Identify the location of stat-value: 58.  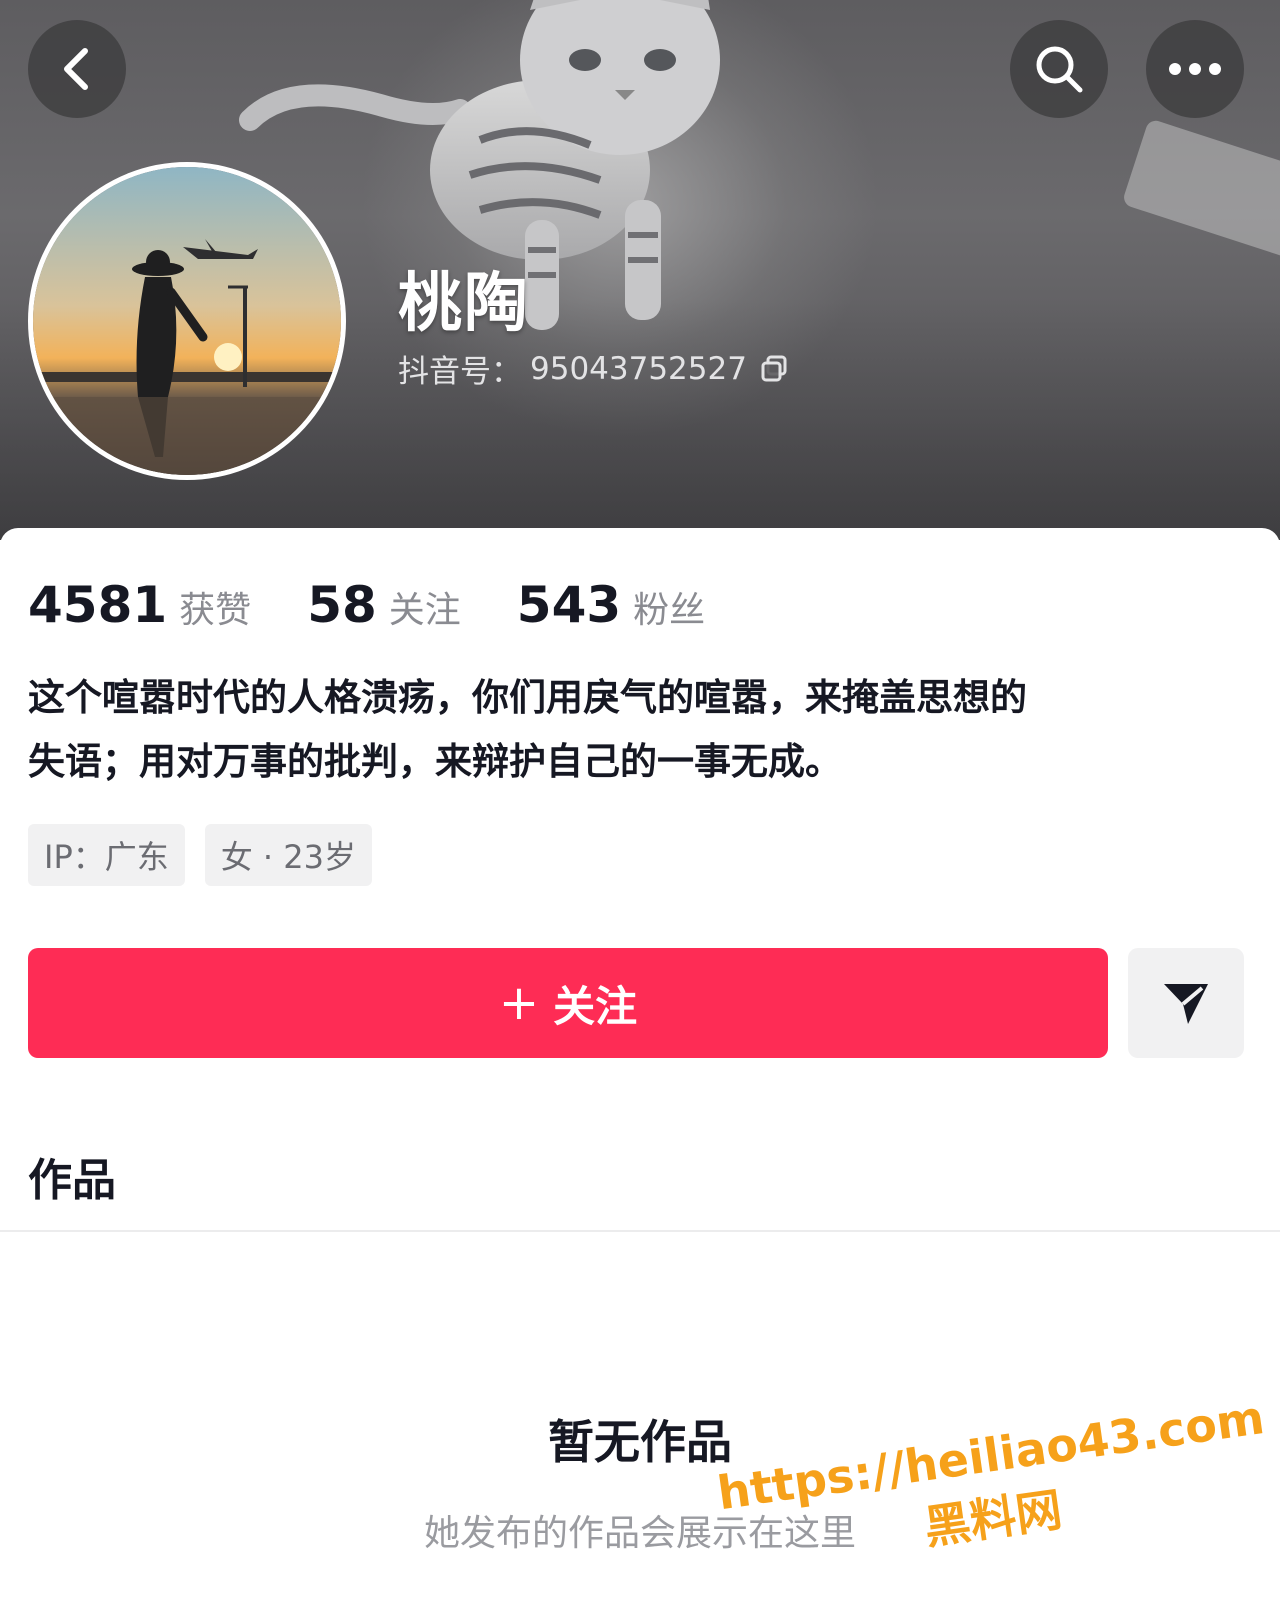
(342, 605).